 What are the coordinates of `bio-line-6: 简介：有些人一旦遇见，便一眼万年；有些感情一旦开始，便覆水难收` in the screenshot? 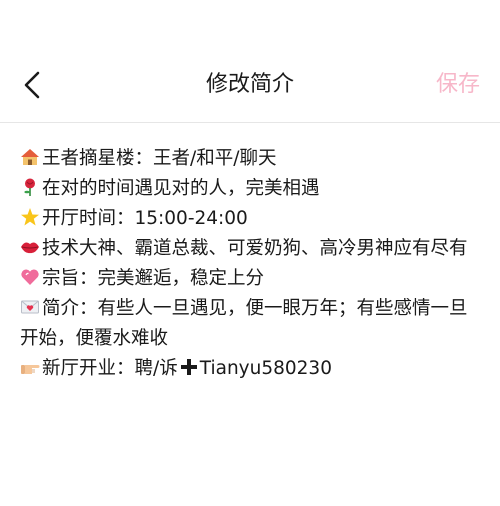 It's located at (250, 324).